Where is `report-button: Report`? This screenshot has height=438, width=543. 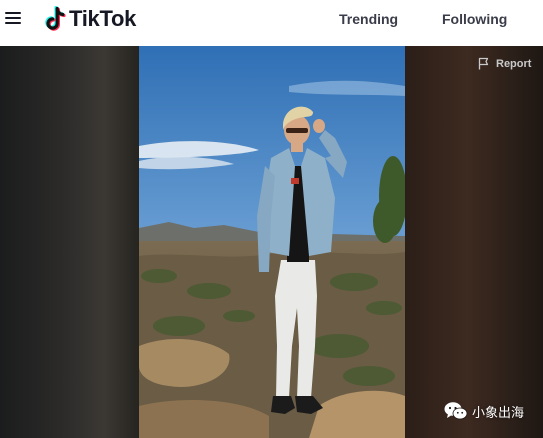 report-button: Report is located at coordinates (504, 63).